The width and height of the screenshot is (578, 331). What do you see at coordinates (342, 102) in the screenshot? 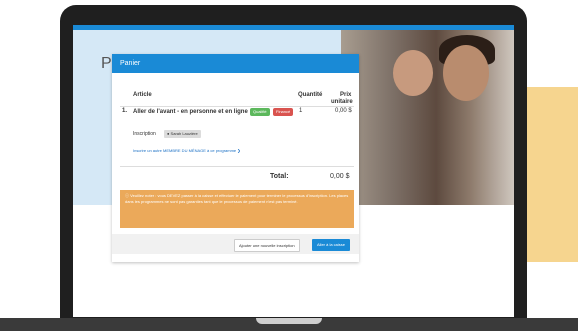
I see `column-price-unit: unitaire` at bounding box center [342, 102].